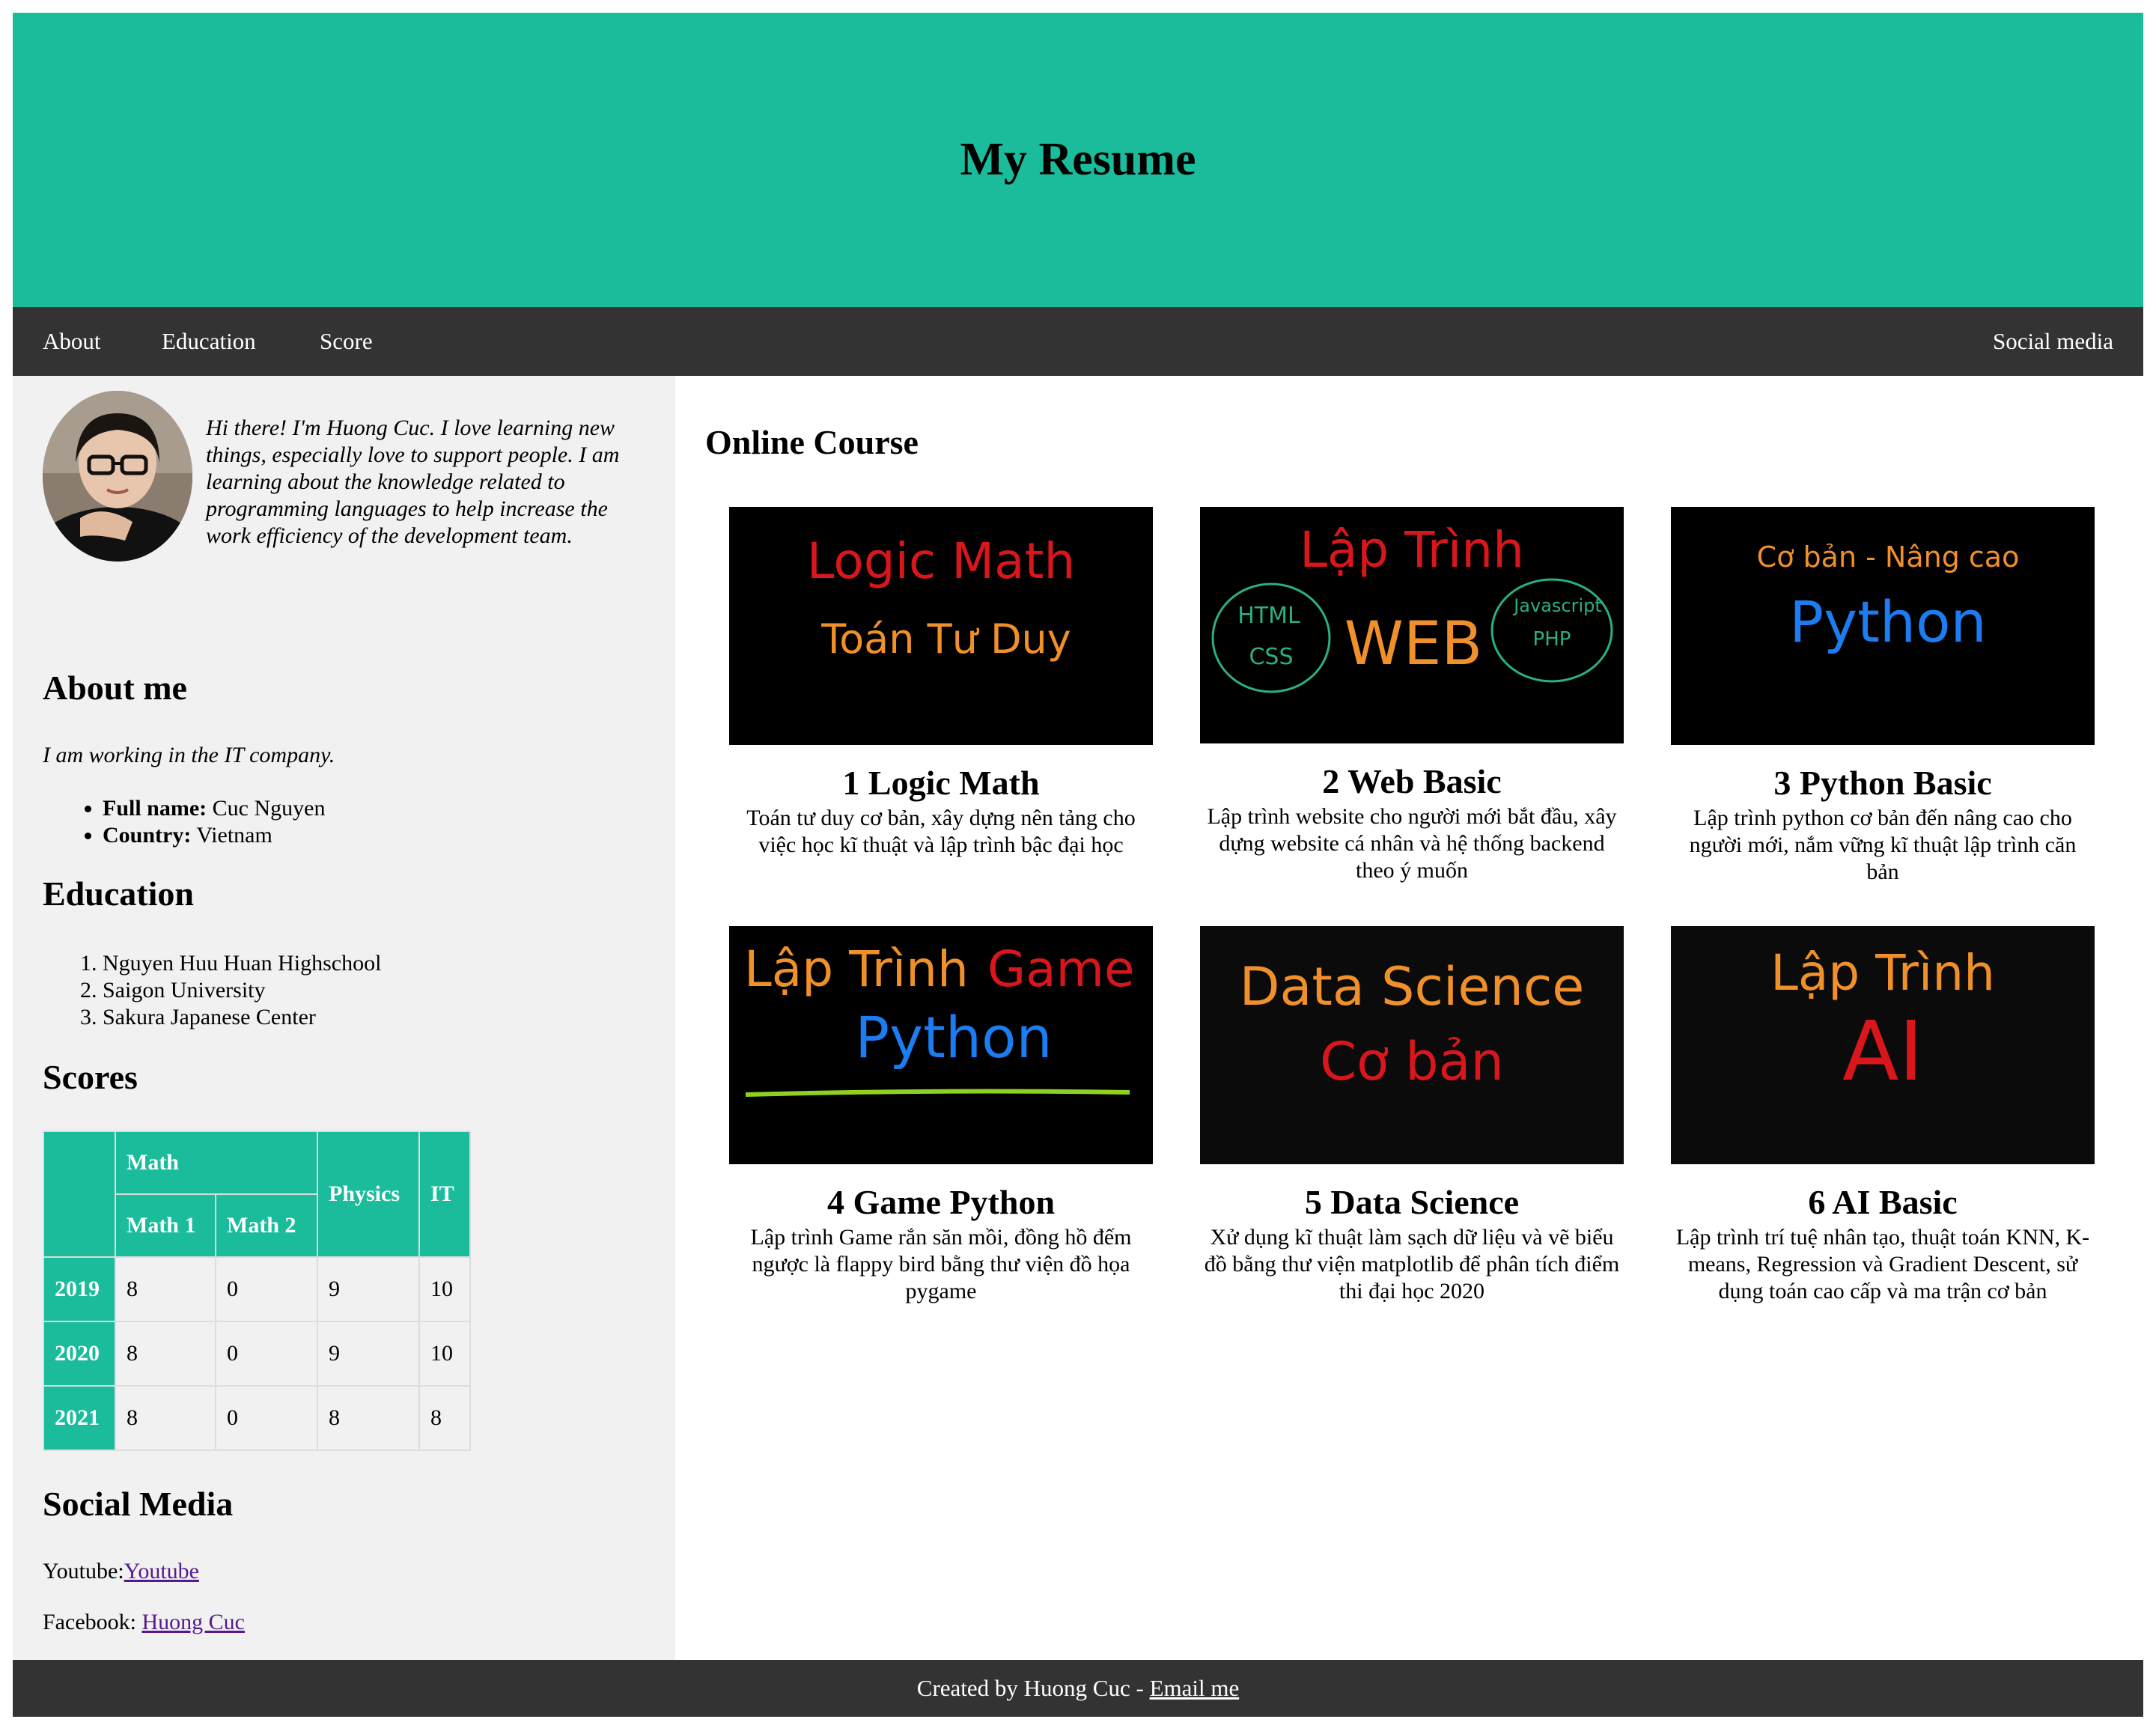  I want to click on education-heading: Education, so click(118, 894).